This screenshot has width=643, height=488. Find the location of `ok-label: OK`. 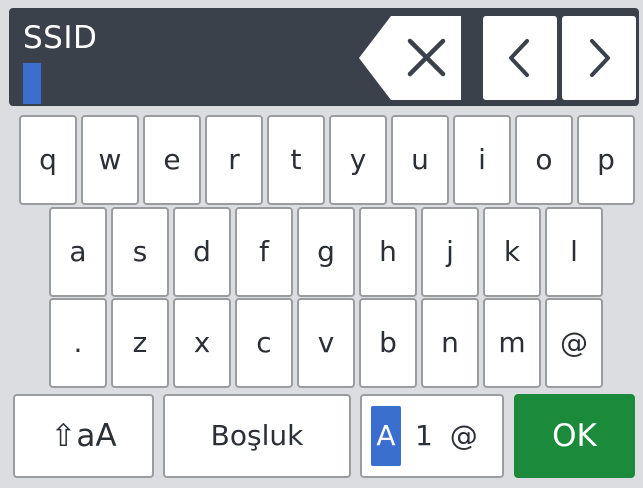

ok-label: OK is located at coordinates (574, 435).